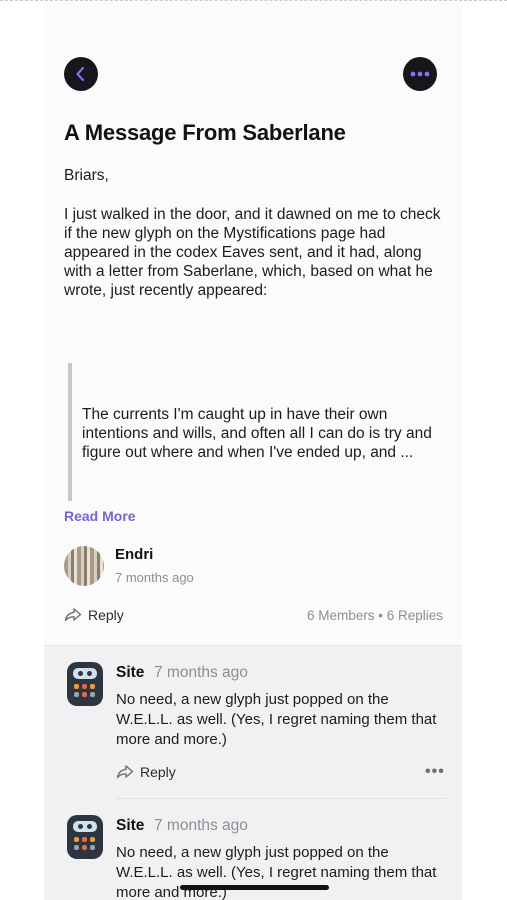 The image size is (507, 900). I want to click on more-dots-icon, so click(420, 74).